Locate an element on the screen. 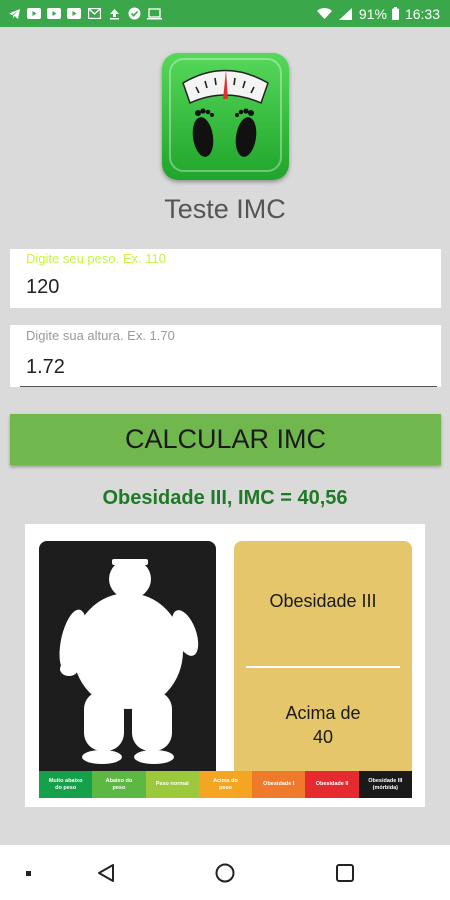 The height and width of the screenshot is (900, 450). battery-percent: 91% is located at coordinates (372, 13).